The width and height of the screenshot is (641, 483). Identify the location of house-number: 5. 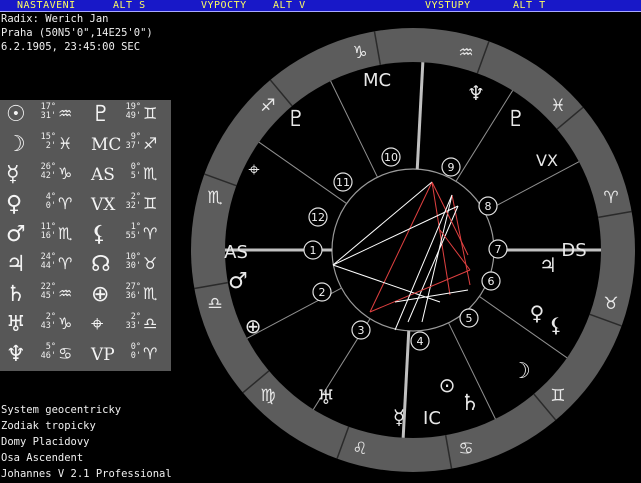
(469, 318).